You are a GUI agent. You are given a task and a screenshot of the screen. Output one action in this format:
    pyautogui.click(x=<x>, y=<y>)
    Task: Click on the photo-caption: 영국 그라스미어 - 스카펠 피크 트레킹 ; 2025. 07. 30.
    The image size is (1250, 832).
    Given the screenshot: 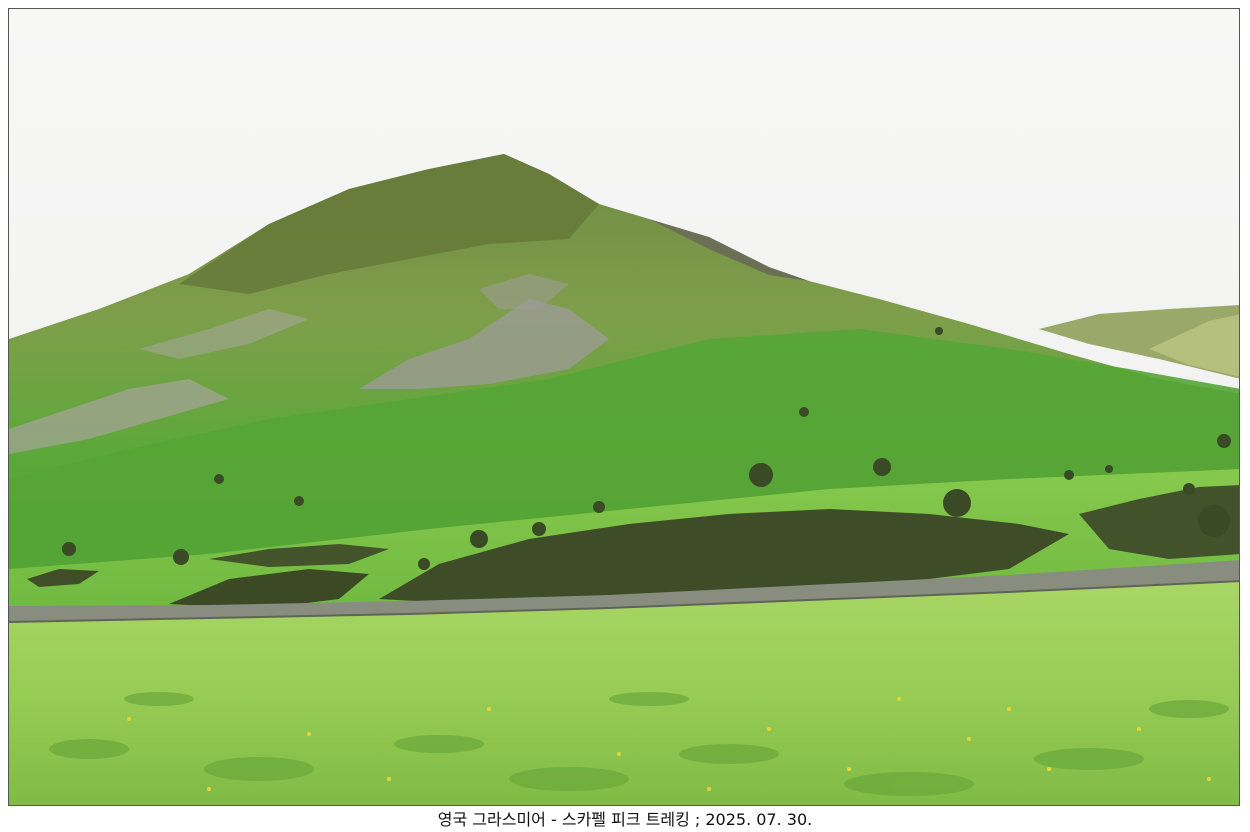 What is the action you would take?
    pyautogui.click(x=625, y=819)
    